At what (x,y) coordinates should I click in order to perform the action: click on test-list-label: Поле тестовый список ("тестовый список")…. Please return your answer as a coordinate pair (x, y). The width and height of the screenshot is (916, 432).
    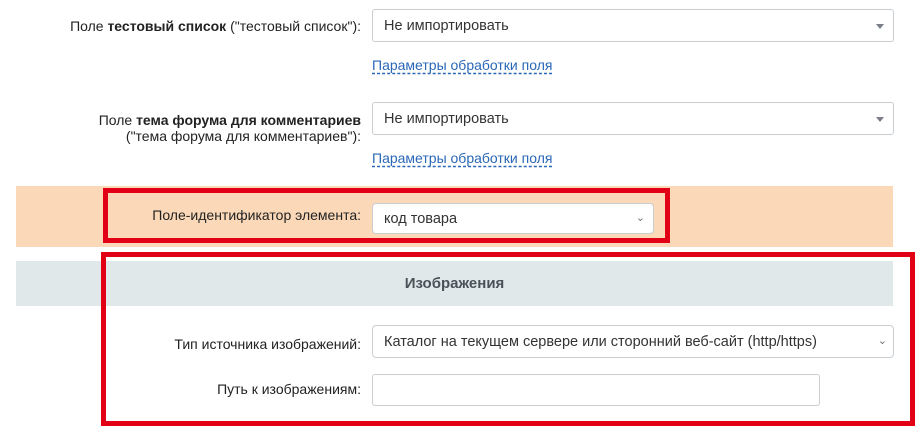
    Looking at the image, I should click on (215, 26).